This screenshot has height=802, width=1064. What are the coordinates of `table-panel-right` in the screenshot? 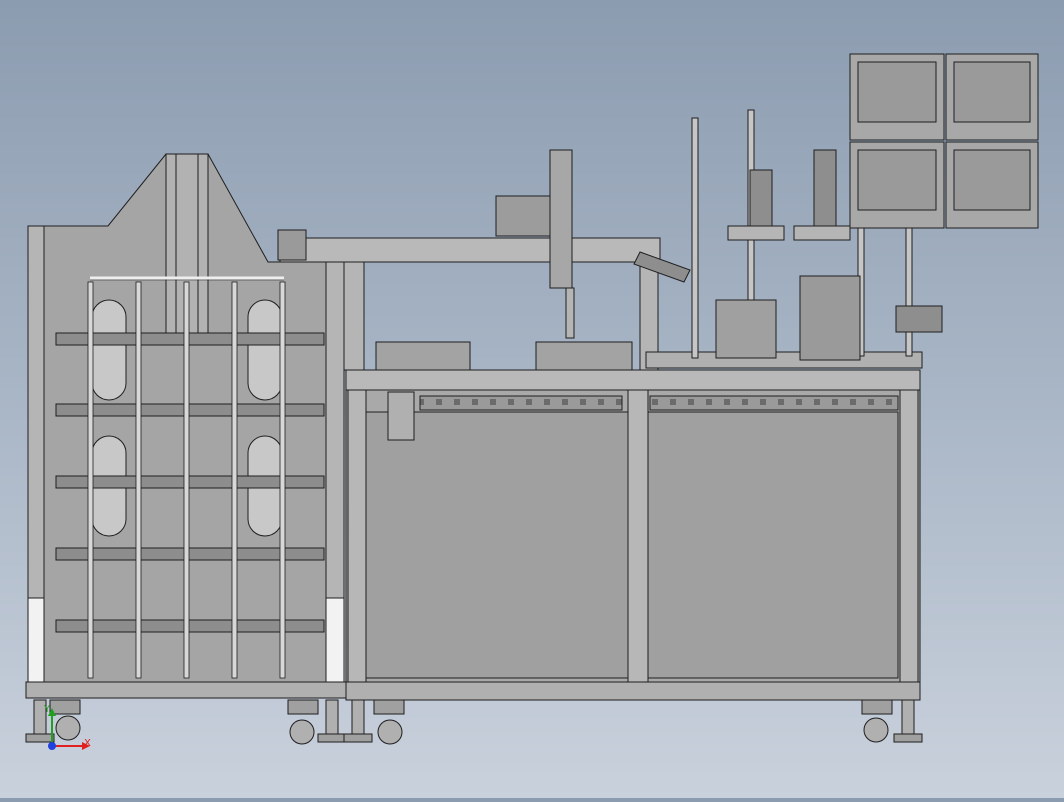 It's located at (773, 545).